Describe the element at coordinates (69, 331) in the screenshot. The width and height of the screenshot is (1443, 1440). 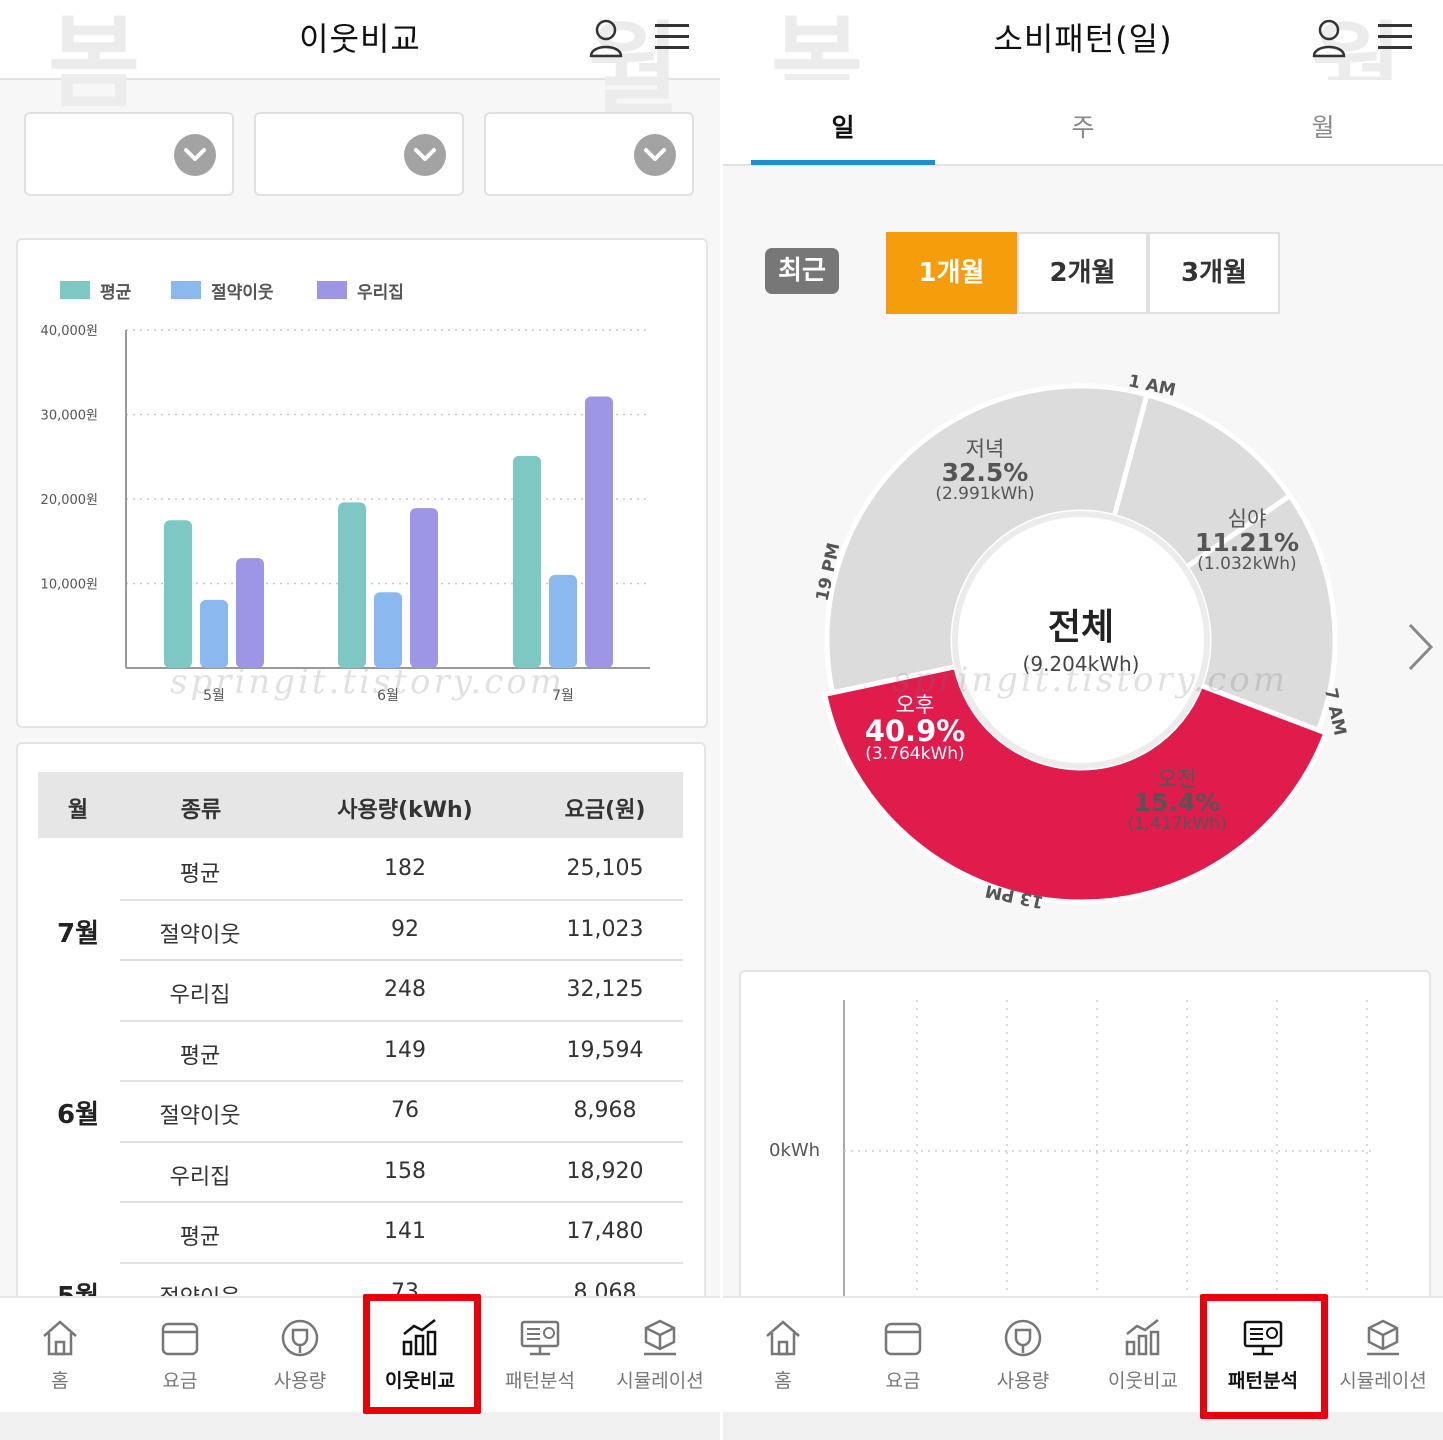
I see `y-tick-label: 40,000원` at that location.